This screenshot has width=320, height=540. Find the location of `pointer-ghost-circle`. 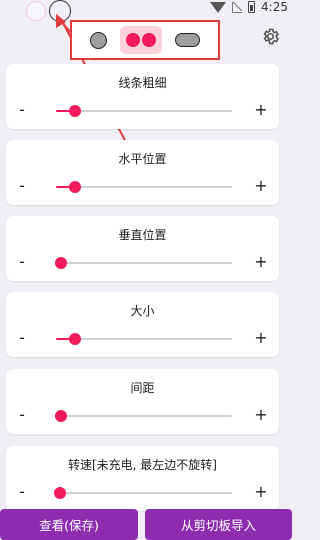

pointer-ghost-circle is located at coordinates (36, 11).